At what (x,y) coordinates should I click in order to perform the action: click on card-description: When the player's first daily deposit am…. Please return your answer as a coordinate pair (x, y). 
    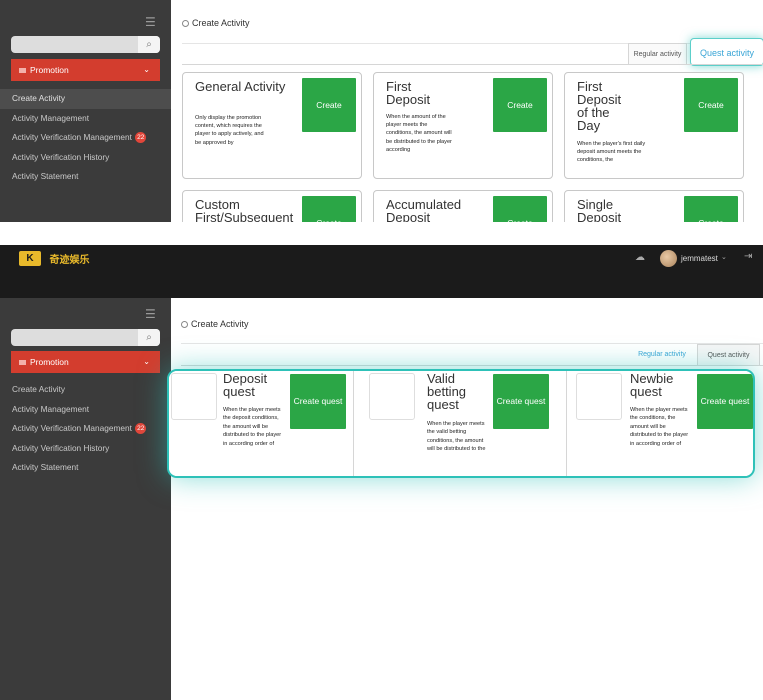
    Looking at the image, I should click on (611, 152).